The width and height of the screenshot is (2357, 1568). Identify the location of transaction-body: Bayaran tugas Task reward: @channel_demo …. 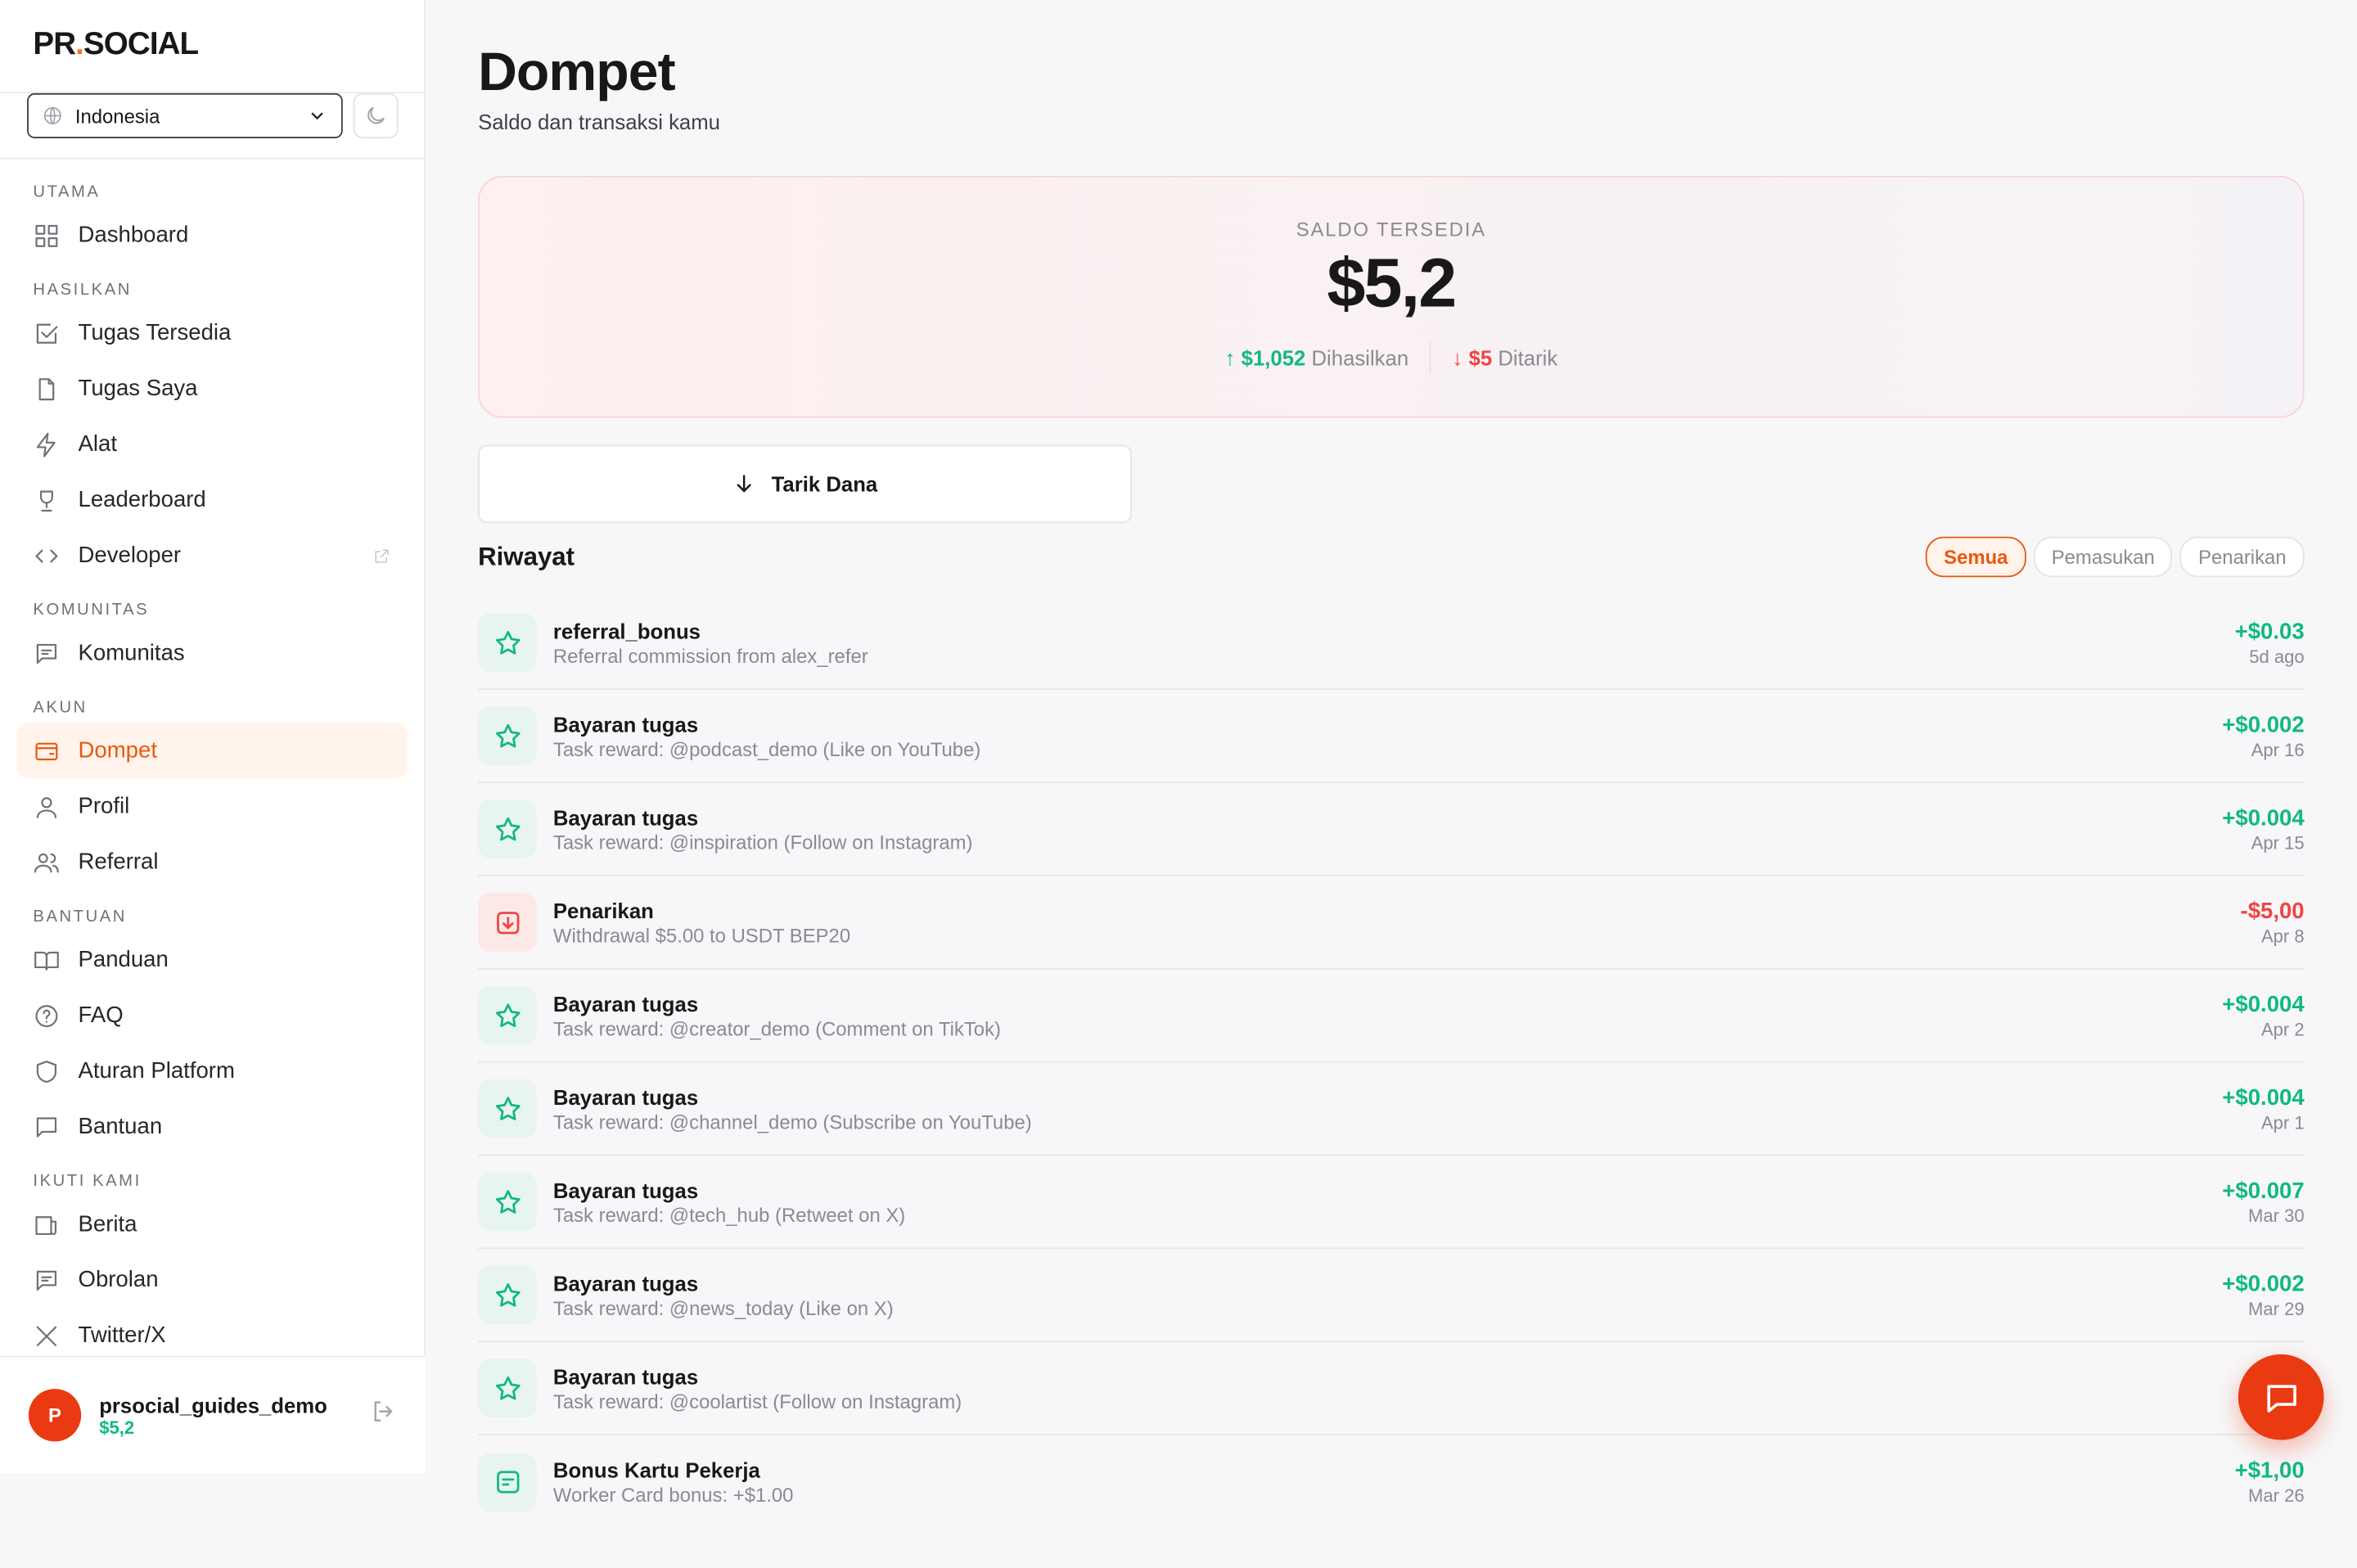
(792, 1108).